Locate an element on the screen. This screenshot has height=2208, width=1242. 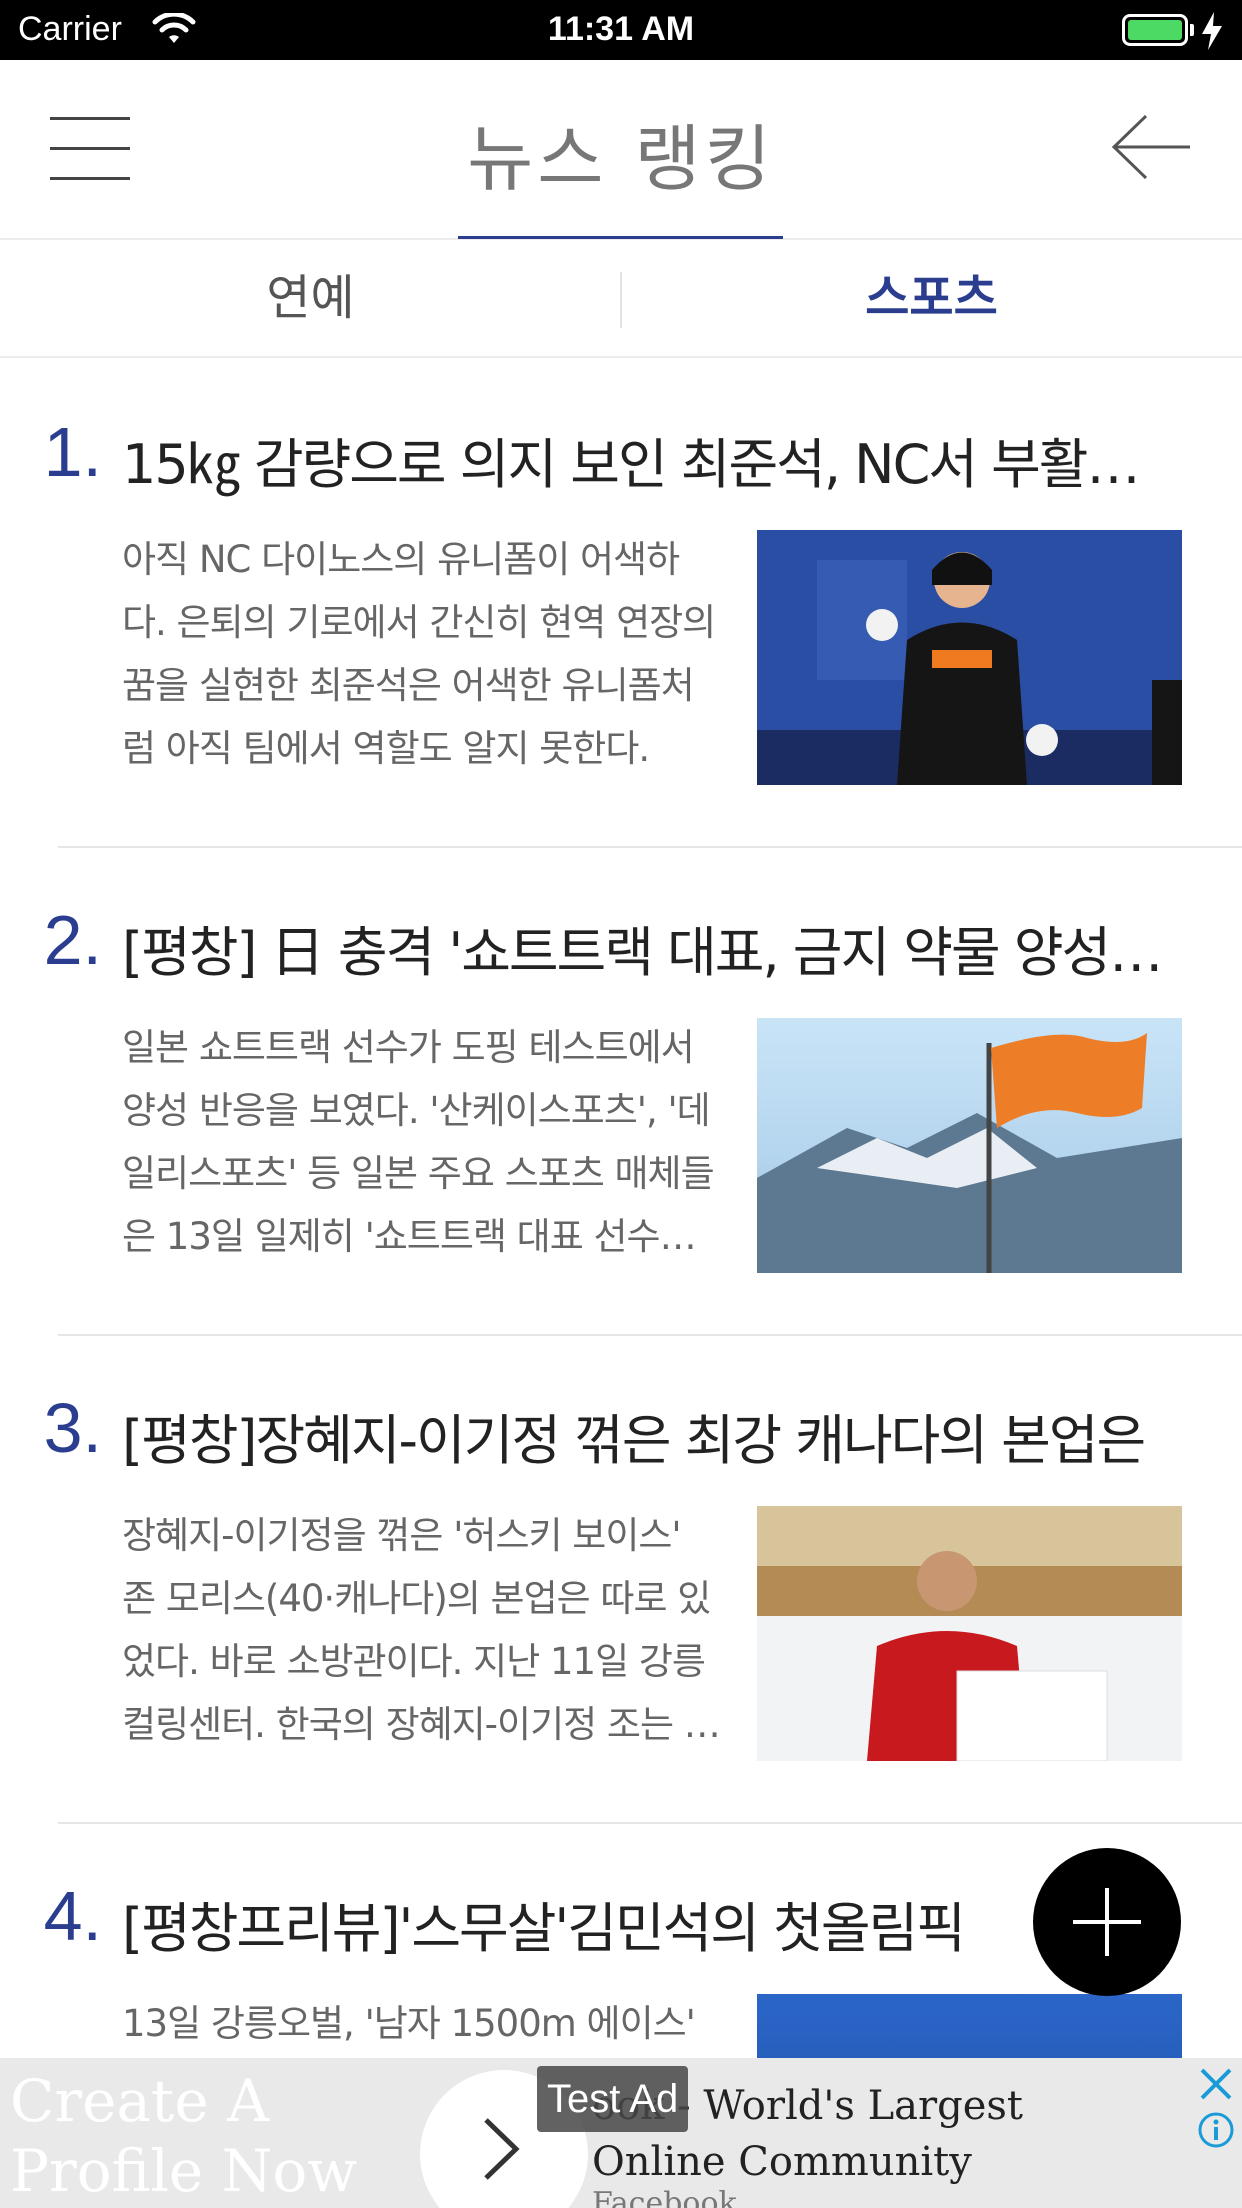
page-title: 뉴스 랭킹 is located at coordinates (621, 159).